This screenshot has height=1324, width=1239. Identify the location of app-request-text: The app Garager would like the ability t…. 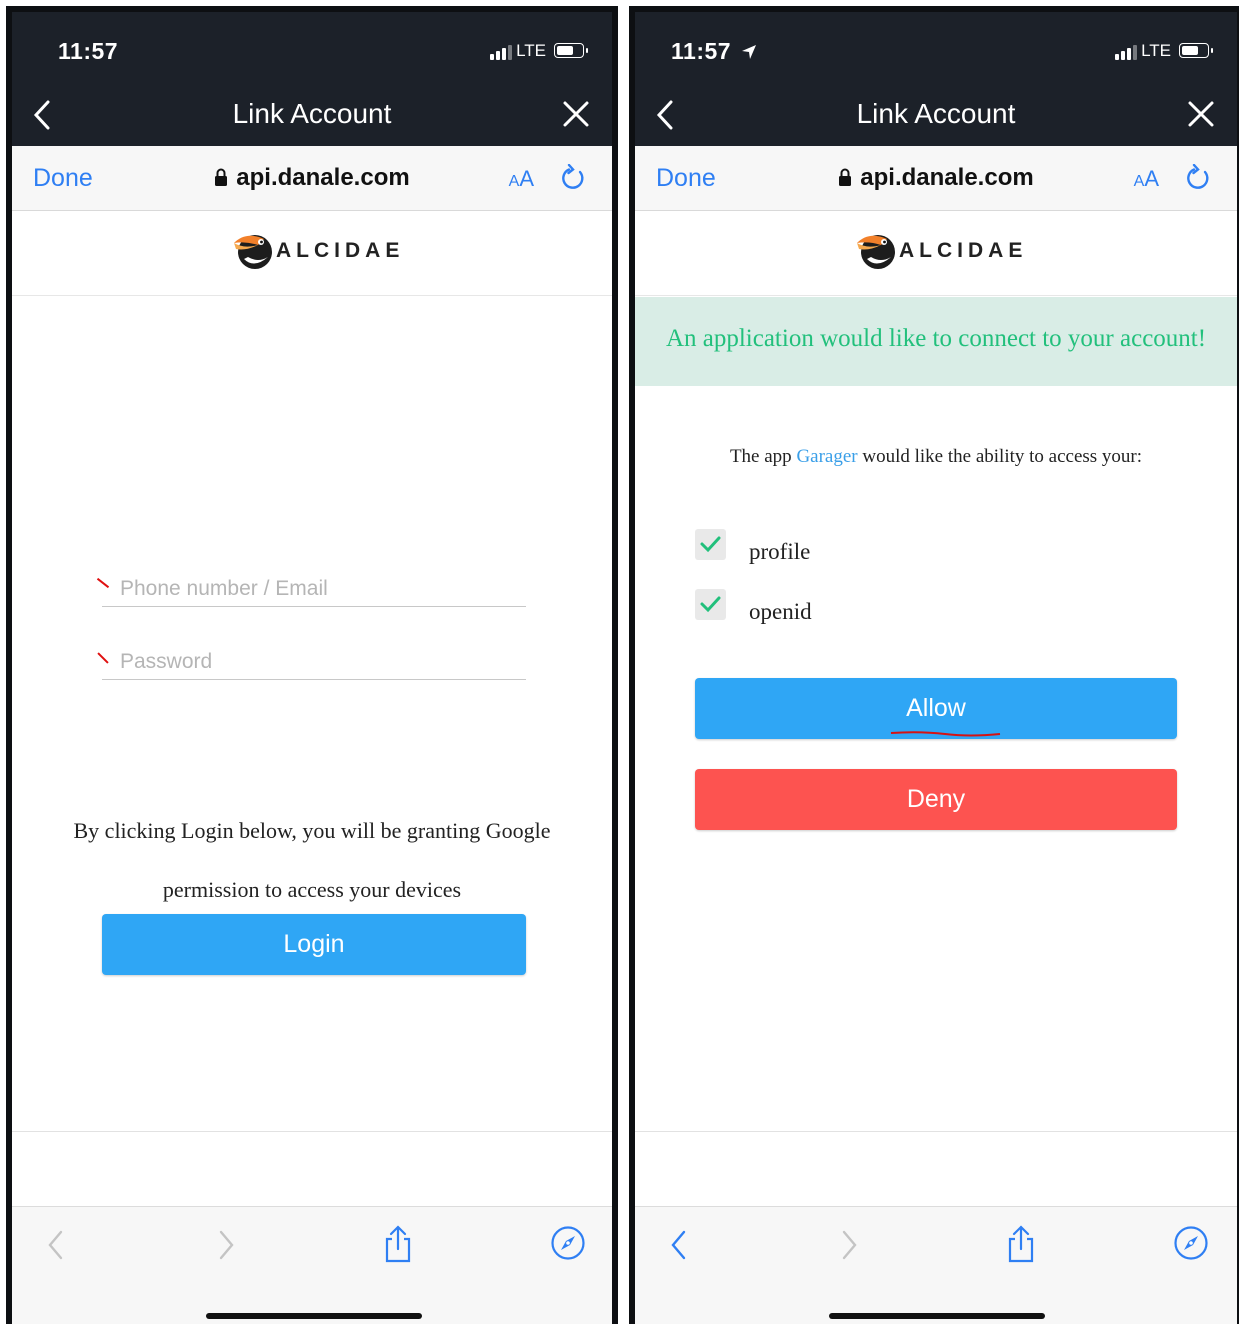
(936, 457).